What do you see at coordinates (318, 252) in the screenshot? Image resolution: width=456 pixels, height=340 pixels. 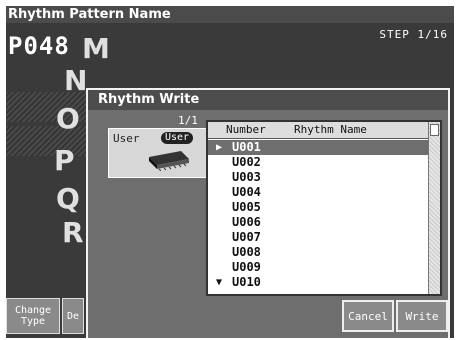 I see `list-item: U008` at bounding box center [318, 252].